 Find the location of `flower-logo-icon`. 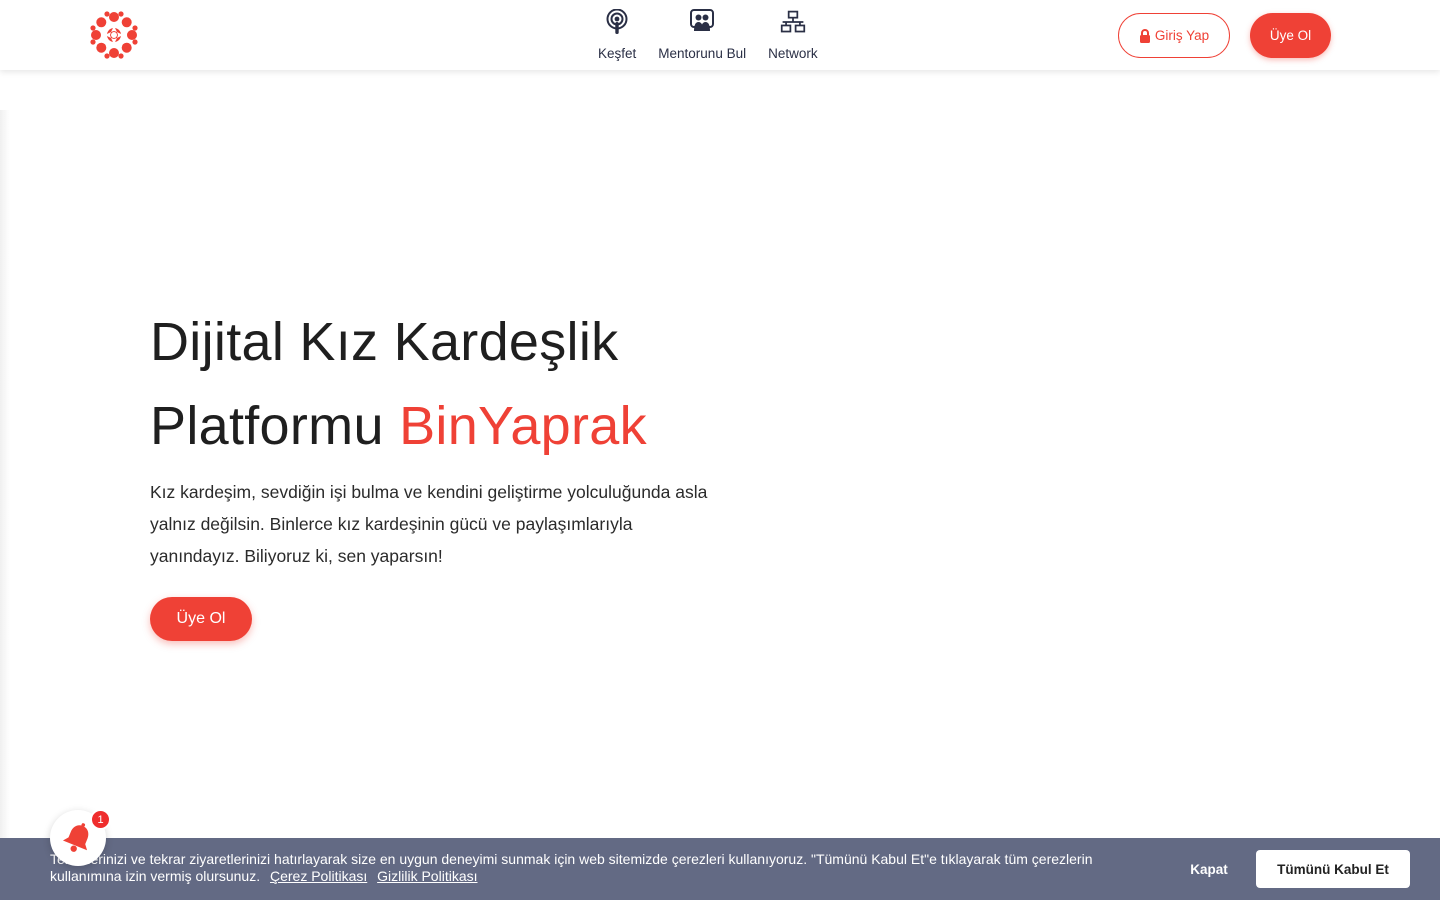

flower-logo-icon is located at coordinates (114, 35).